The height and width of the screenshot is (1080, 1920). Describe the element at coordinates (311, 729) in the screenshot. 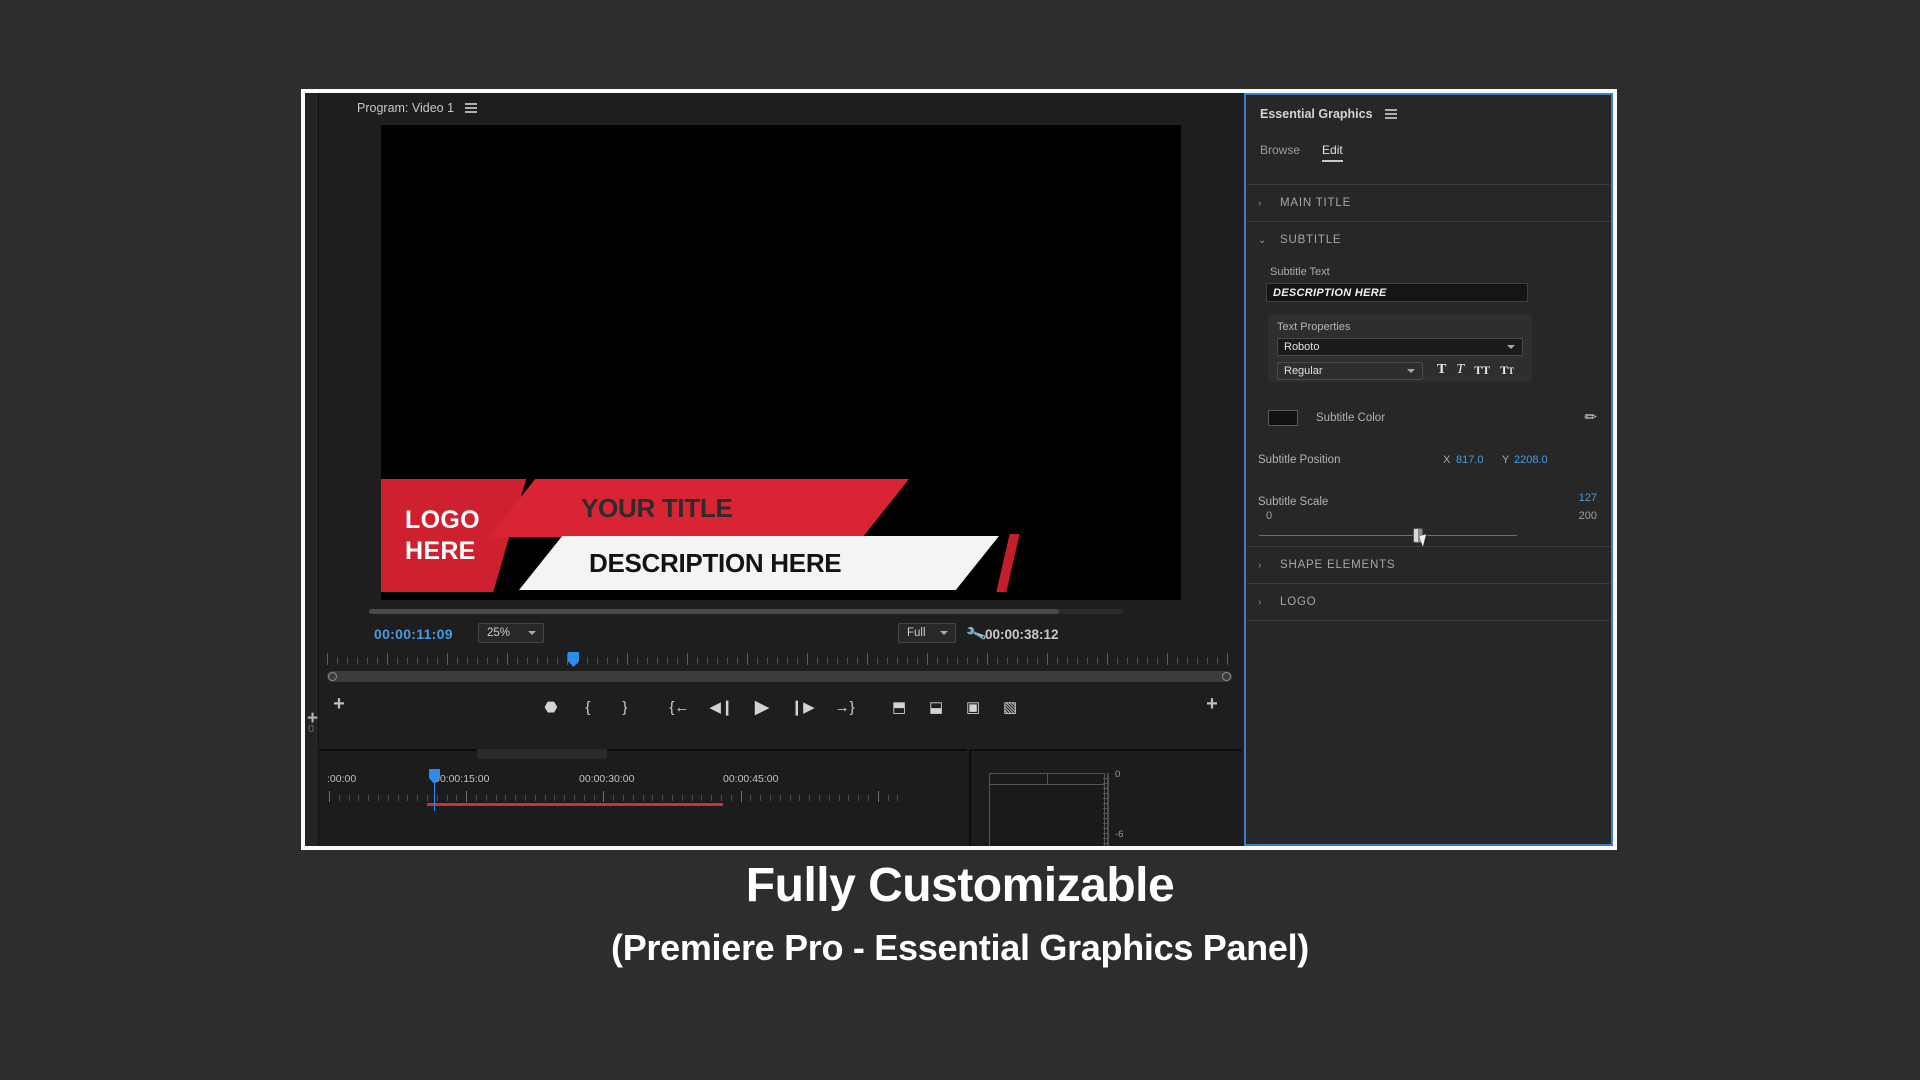

I see `strip-zero-label: 0` at that location.